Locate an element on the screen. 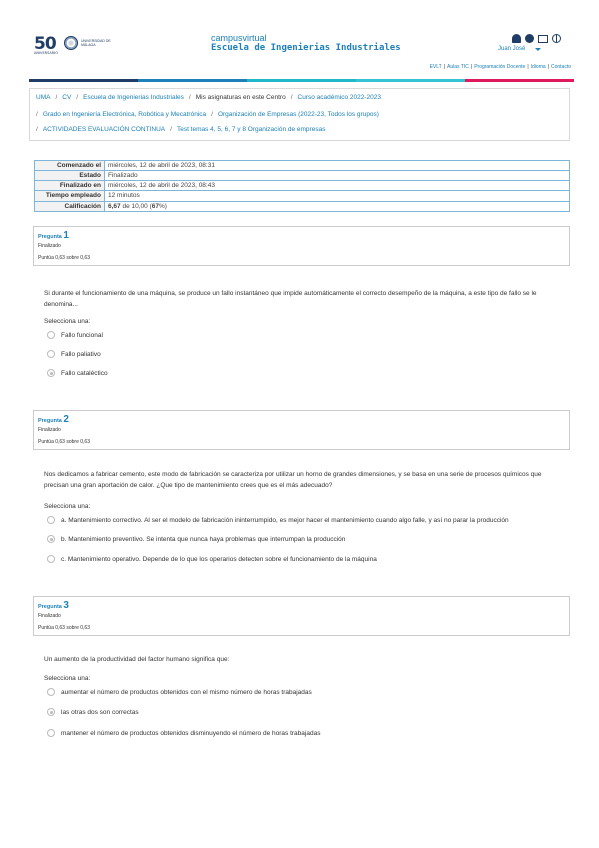  summary-grade: 6,67 de 10,00 (67%) is located at coordinates (337, 206).